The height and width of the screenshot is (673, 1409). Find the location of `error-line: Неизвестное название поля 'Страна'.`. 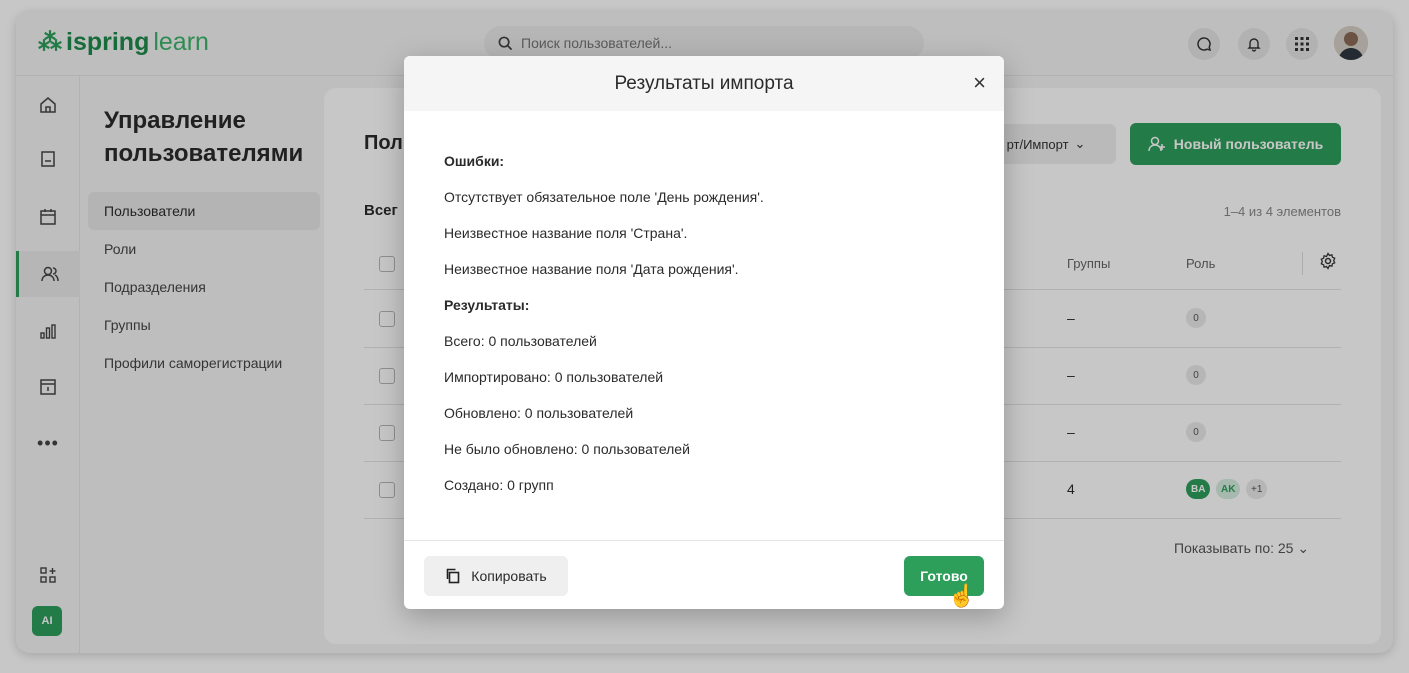

error-line: Неизвестное название поля 'Страна'. is located at coordinates (566, 233).